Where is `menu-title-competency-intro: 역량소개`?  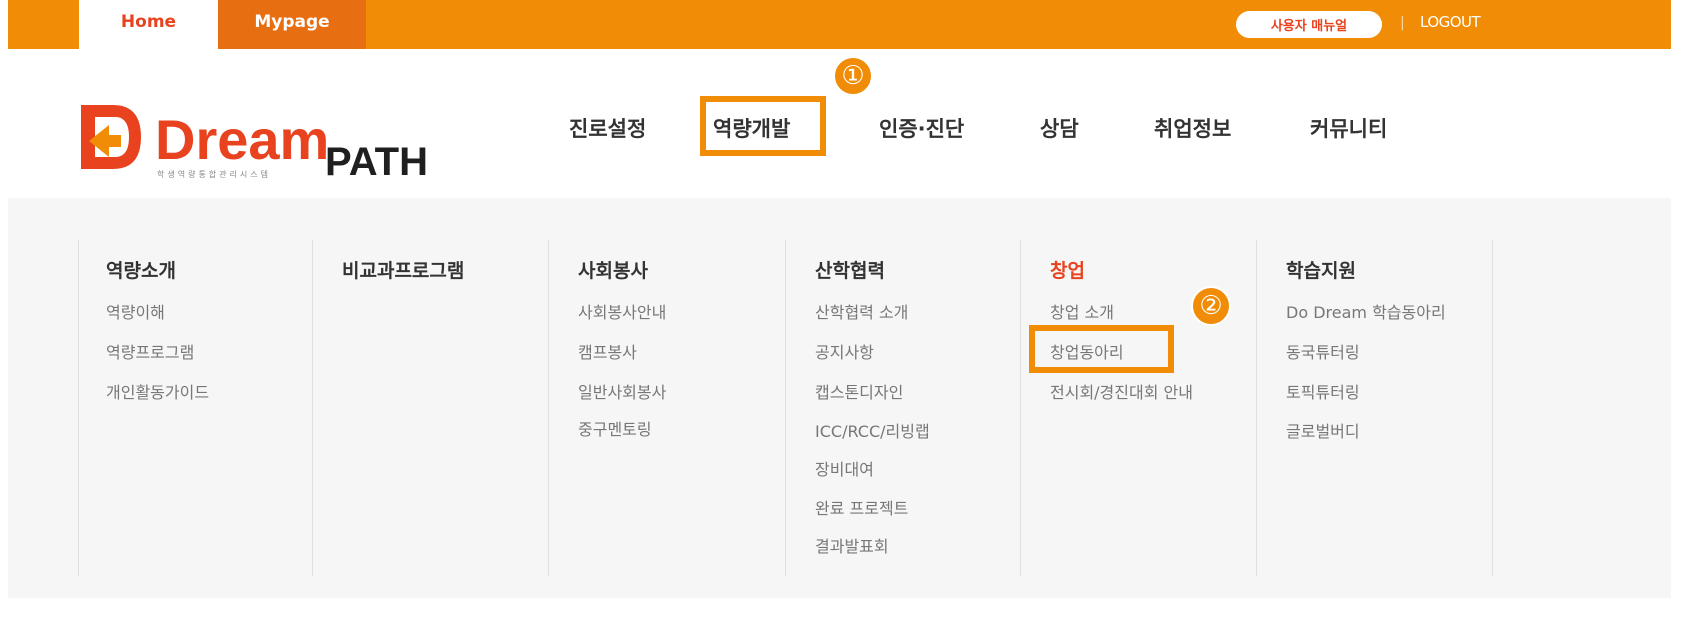 menu-title-competency-intro: 역량소개 is located at coordinates (141, 269).